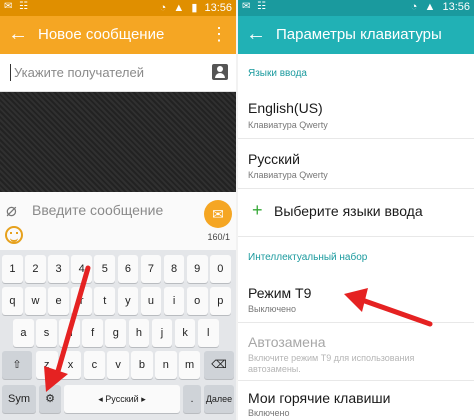  What do you see at coordinates (189, 365) in the screenshot?
I see `key-m: m` at bounding box center [189, 365].